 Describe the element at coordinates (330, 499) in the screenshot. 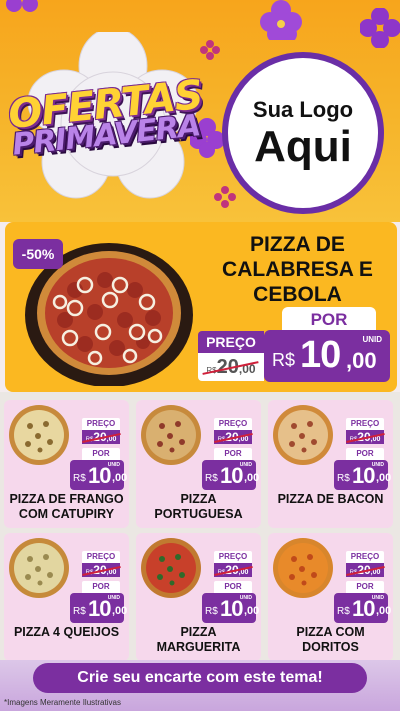

I see `product-name: PIZZA DE BACON` at that location.